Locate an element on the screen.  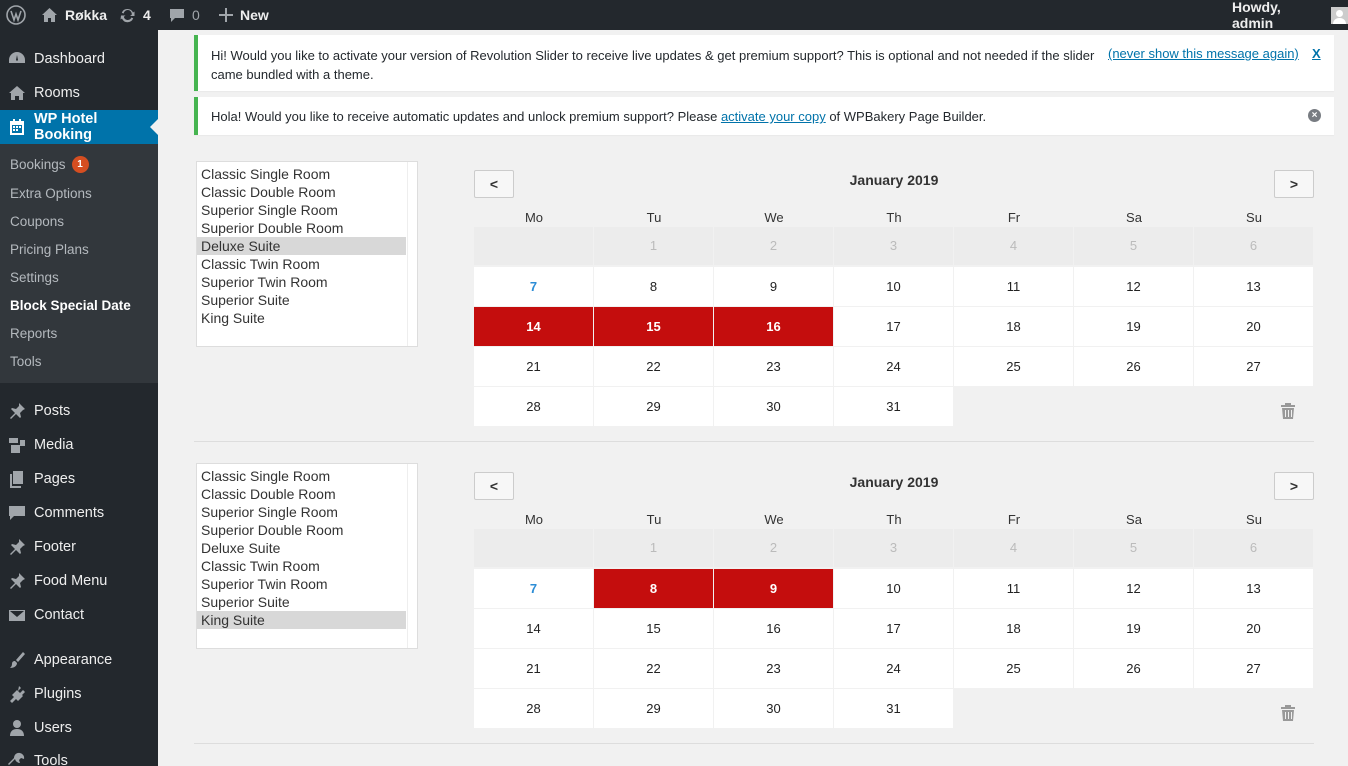
updates-link: 4 is located at coordinates (135, 15).